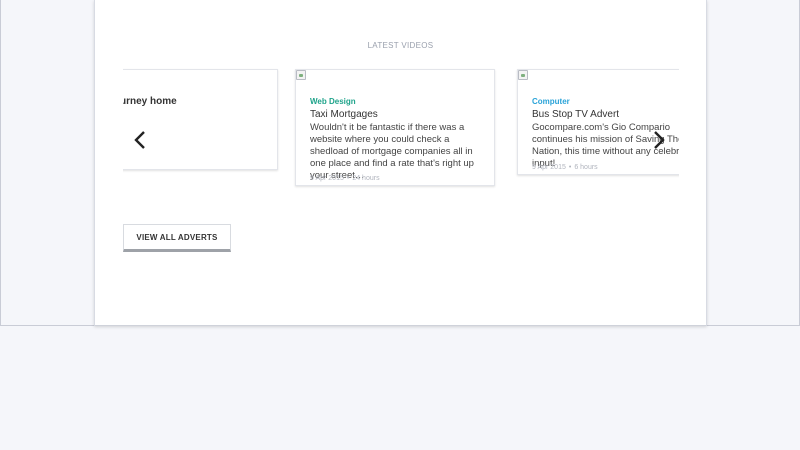 This screenshot has width=800, height=450. I want to click on card-title: Bus Stop TV Advert, so click(575, 114).